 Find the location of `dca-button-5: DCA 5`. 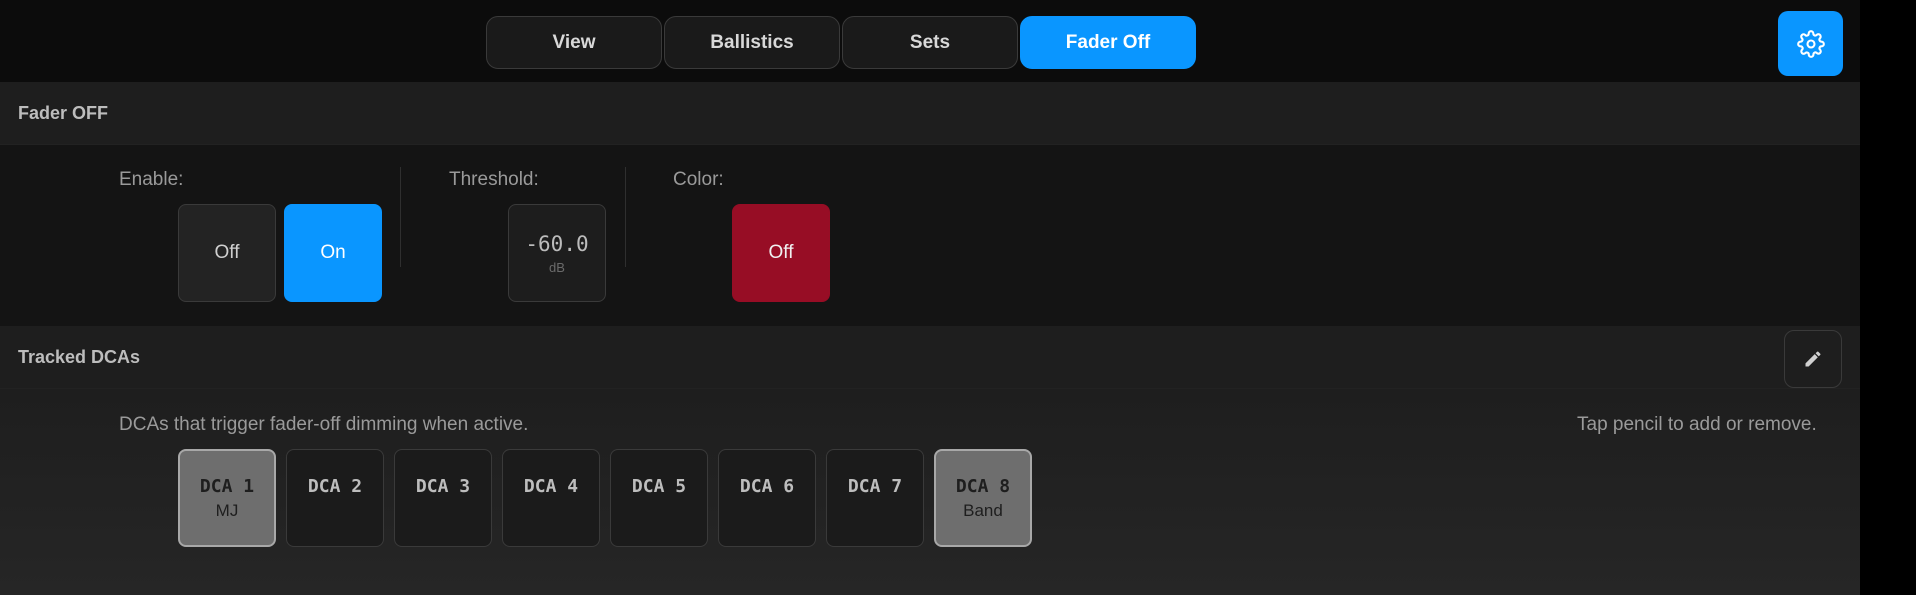

dca-button-5: DCA 5 is located at coordinates (659, 498).